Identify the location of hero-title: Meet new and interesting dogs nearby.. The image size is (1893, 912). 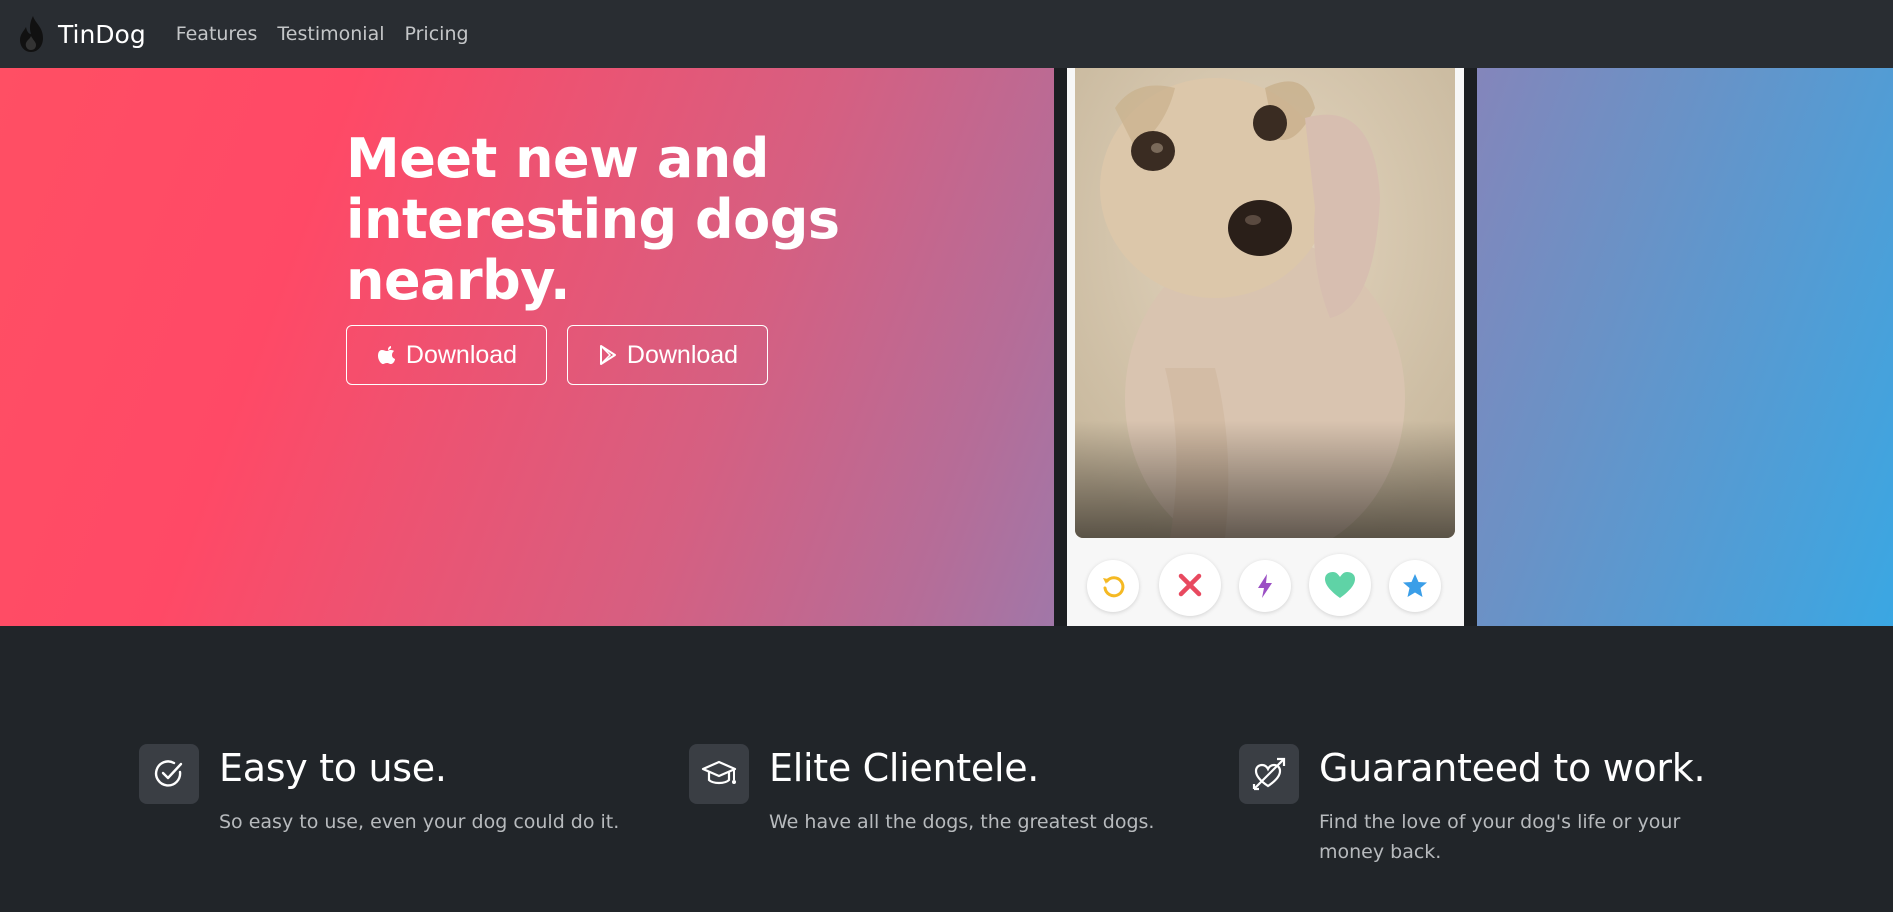
(593, 219).